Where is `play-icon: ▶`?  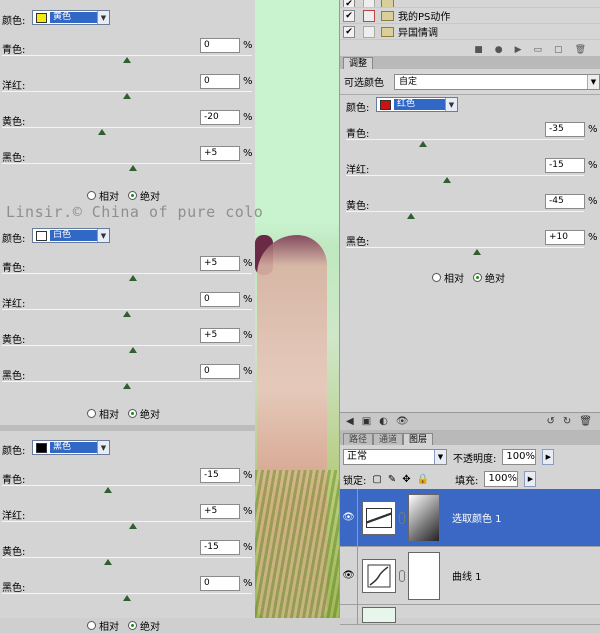
play-icon: ▶ is located at coordinates (518, 50).